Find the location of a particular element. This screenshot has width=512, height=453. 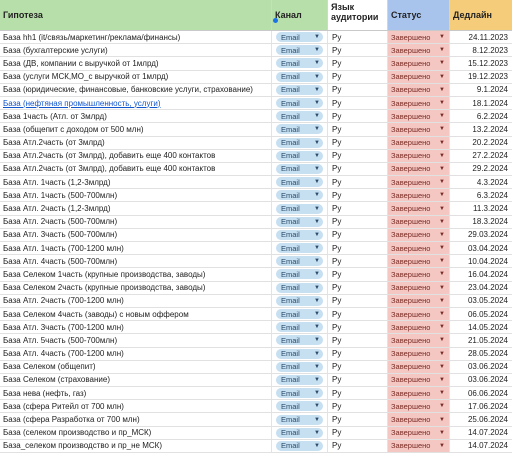

cell-deadline: 6.3.2024 is located at coordinates (481, 195).